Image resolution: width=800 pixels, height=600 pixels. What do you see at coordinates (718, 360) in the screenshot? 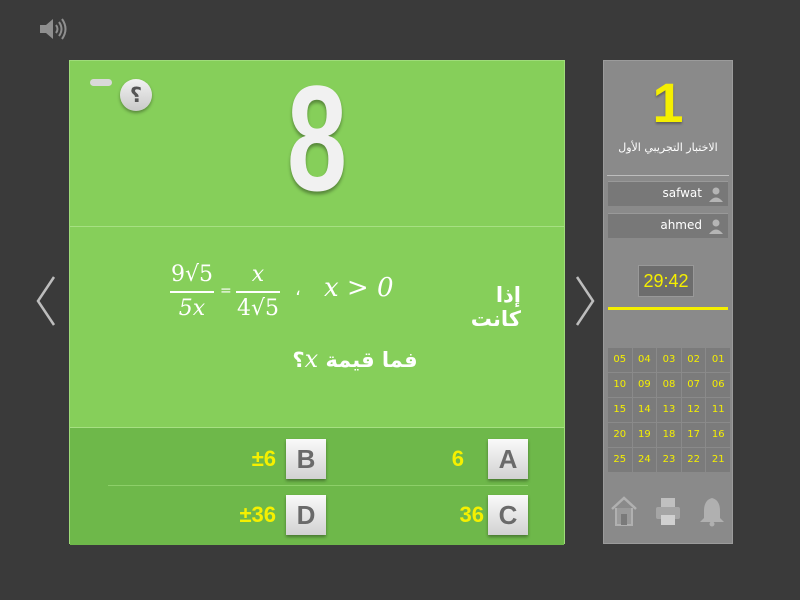
I see `question-grid-cell: 01` at bounding box center [718, 360].